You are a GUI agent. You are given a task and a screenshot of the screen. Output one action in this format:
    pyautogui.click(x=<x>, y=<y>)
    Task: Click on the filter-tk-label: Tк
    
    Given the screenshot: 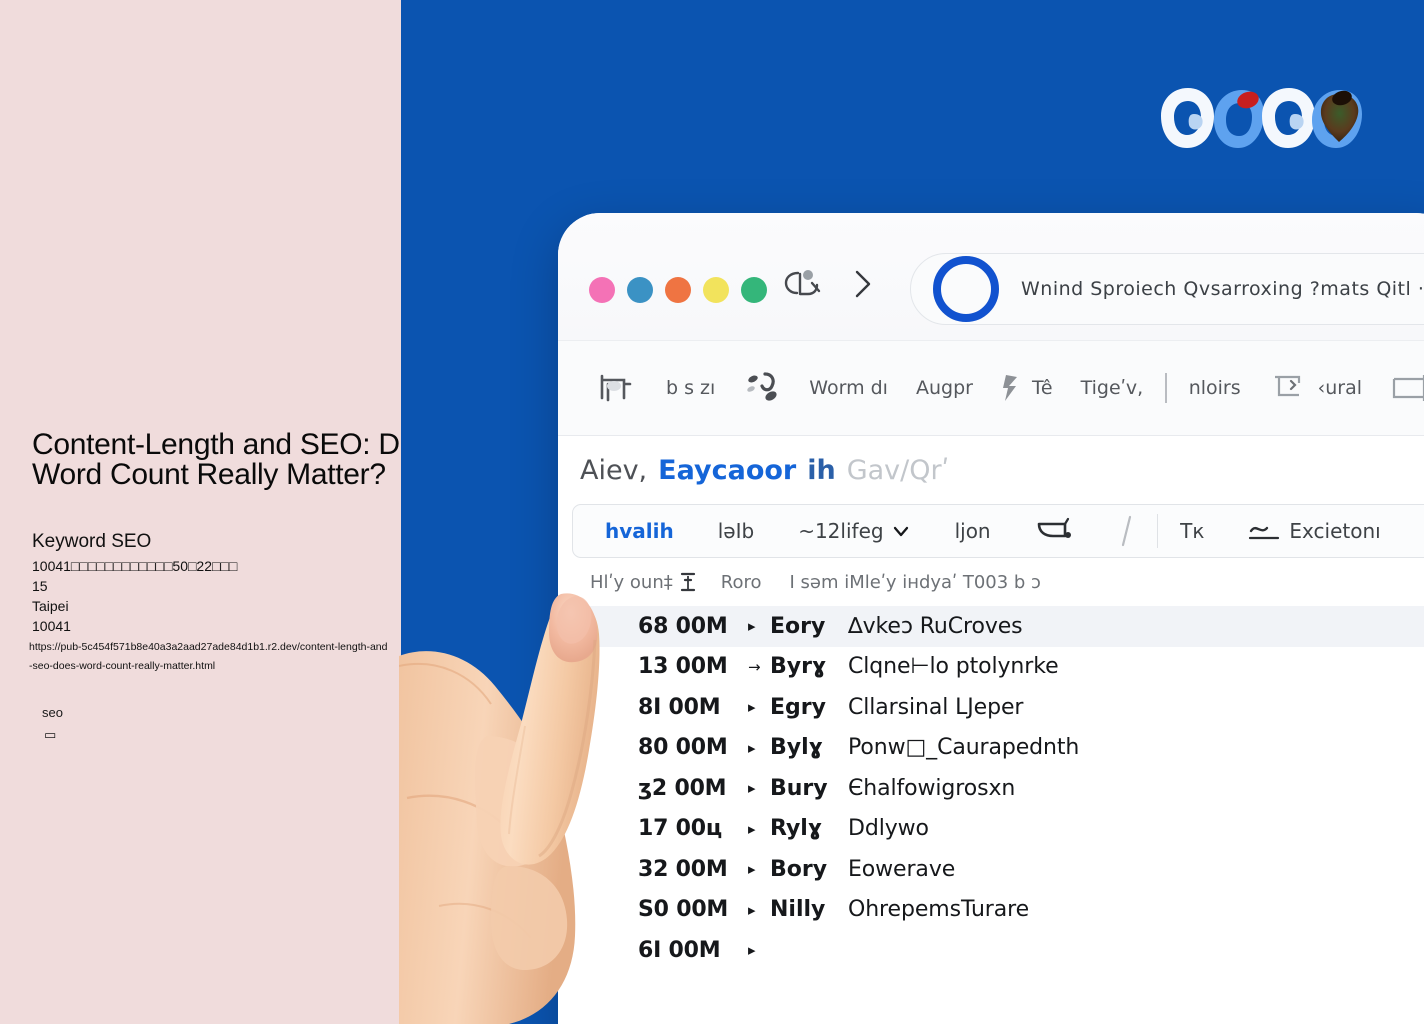 What is the action you would take?
    pyautogui.click(x=1192, y=531)
    